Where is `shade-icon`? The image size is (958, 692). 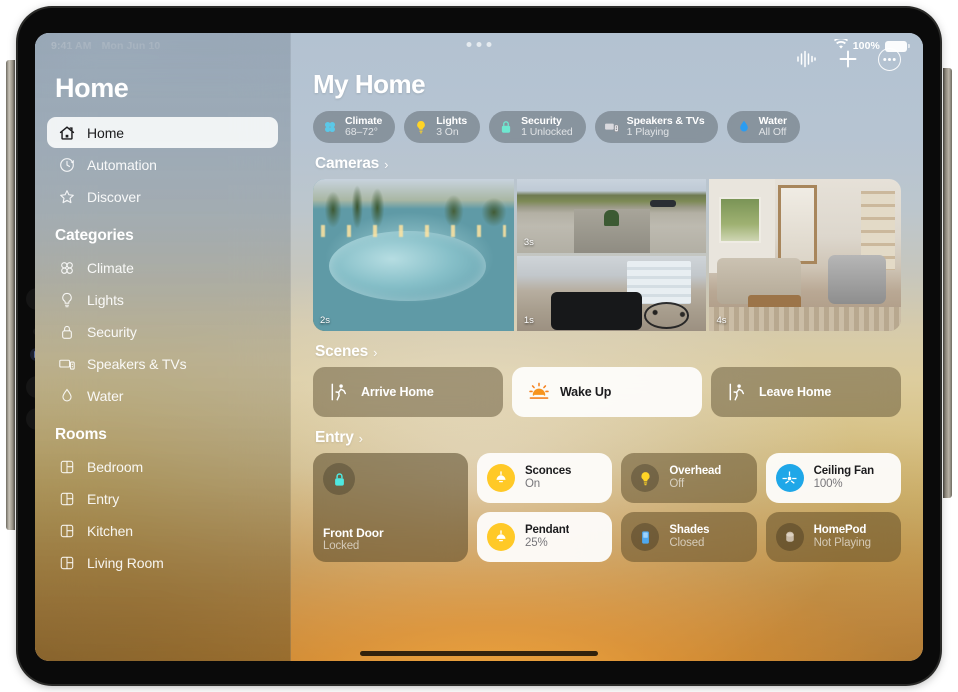
shade-icon is located at coordinates (645, 537).